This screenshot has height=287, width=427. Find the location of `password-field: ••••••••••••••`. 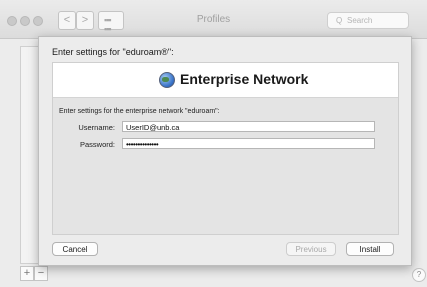

password-field: •••••••••••••• is located at coordinates (248, 143).